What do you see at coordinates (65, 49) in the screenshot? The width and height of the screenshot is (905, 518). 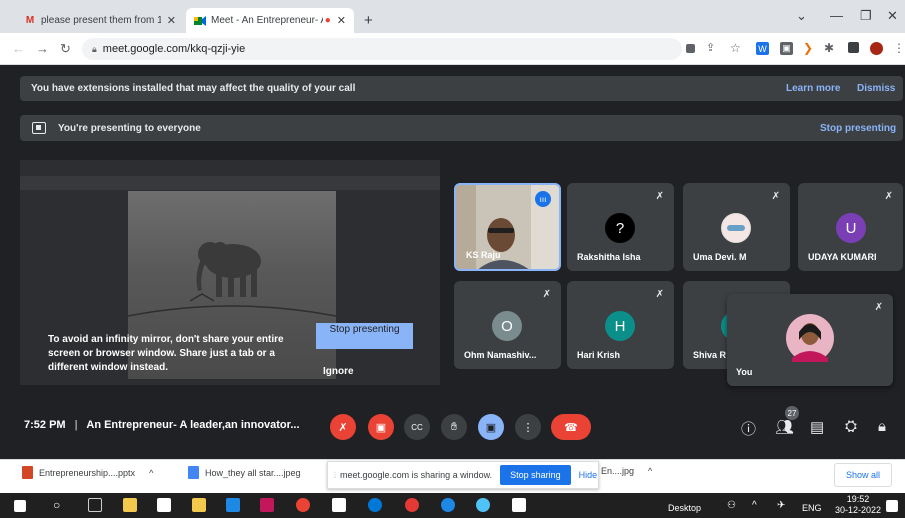 I see `reload-icon: ↻` at bounding box center [65, 49].